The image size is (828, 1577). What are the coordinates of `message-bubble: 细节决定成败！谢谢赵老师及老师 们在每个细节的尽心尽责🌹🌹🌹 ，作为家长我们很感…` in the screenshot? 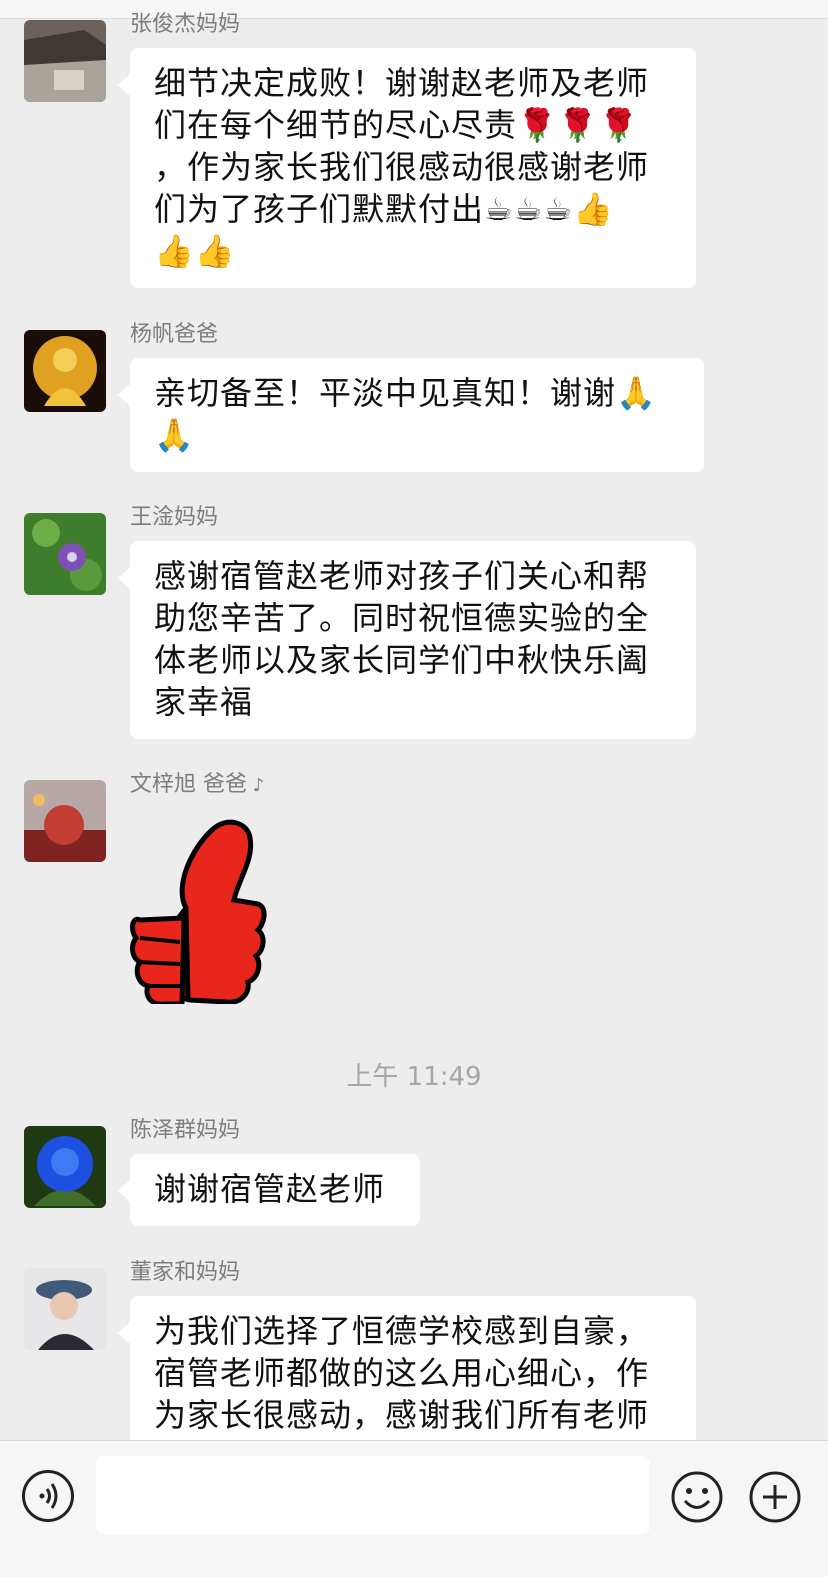 It's located at (407, 168).